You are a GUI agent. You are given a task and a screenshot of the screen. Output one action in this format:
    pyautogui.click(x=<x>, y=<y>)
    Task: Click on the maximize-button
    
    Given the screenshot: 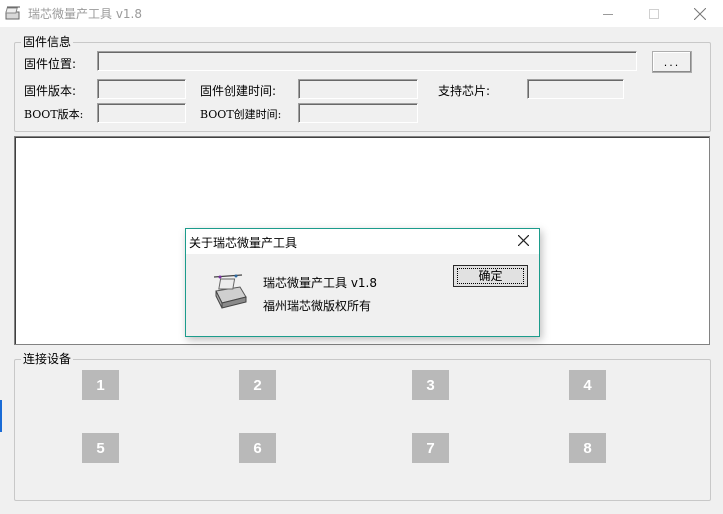 What is the action you would take?
    pyautogui.click(x=654, y=13)
    